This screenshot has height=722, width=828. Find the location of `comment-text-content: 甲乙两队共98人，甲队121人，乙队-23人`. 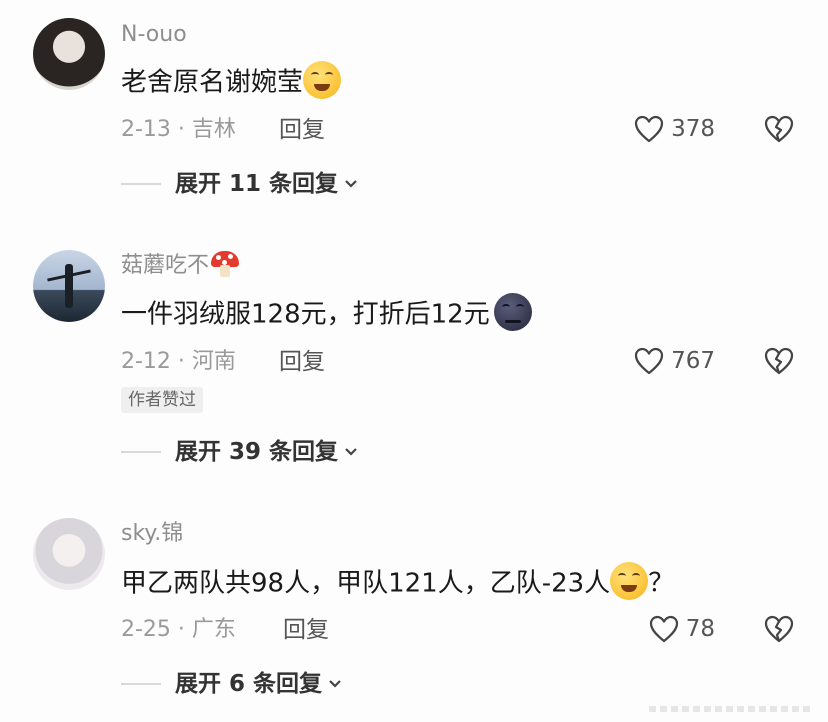

comment-text-content: 甲乙两队共98人，甲队121人，乙队-23人 is located at coordinates (366, 583).